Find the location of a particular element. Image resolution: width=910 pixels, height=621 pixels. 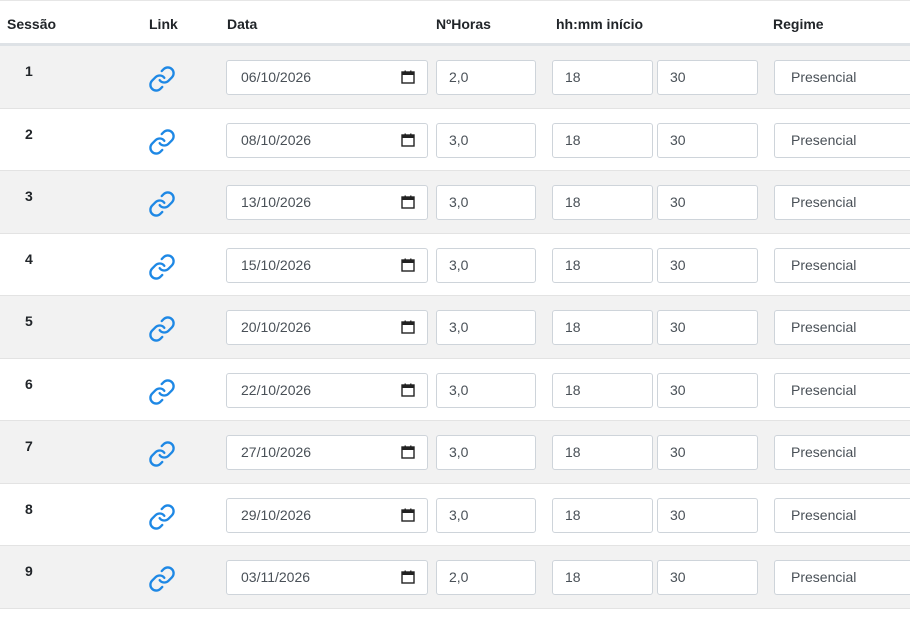

date-input: 22/10/2026 is located at coordinates (327, 390).